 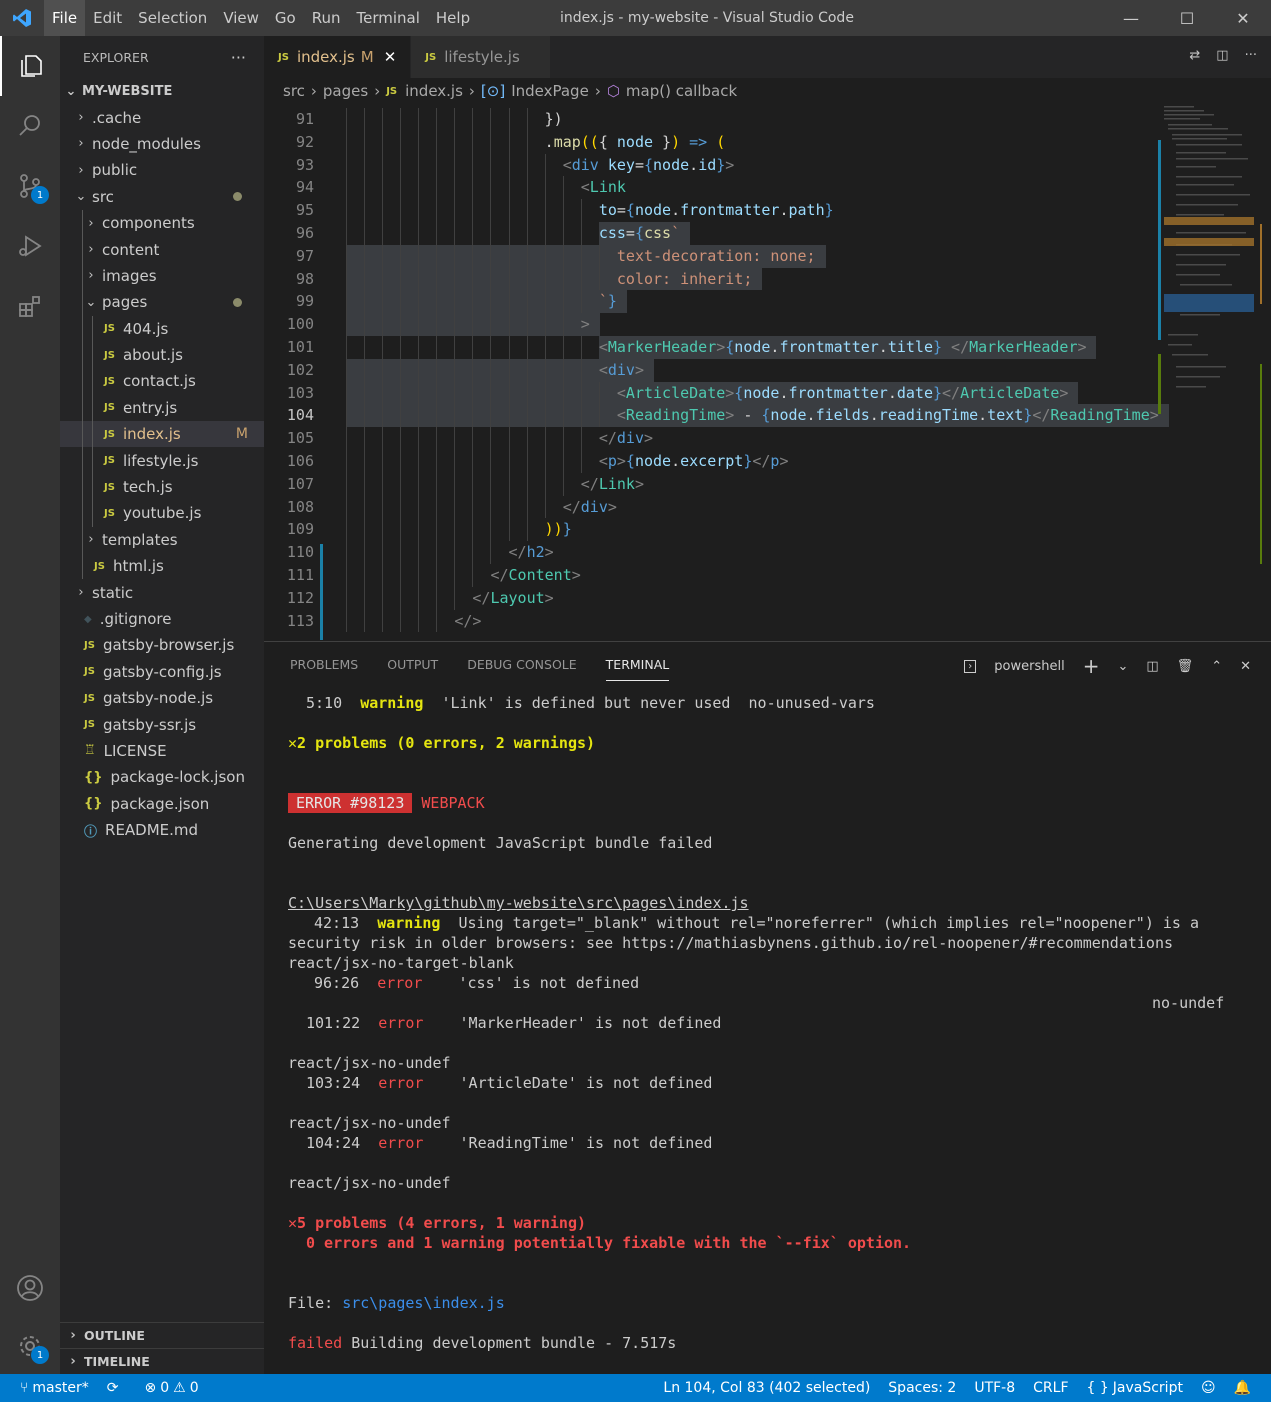 What do you see at coordinates (30, 186) in the screenshot?
I see `source-control-icon: 1` at bounding box center [30, 186].